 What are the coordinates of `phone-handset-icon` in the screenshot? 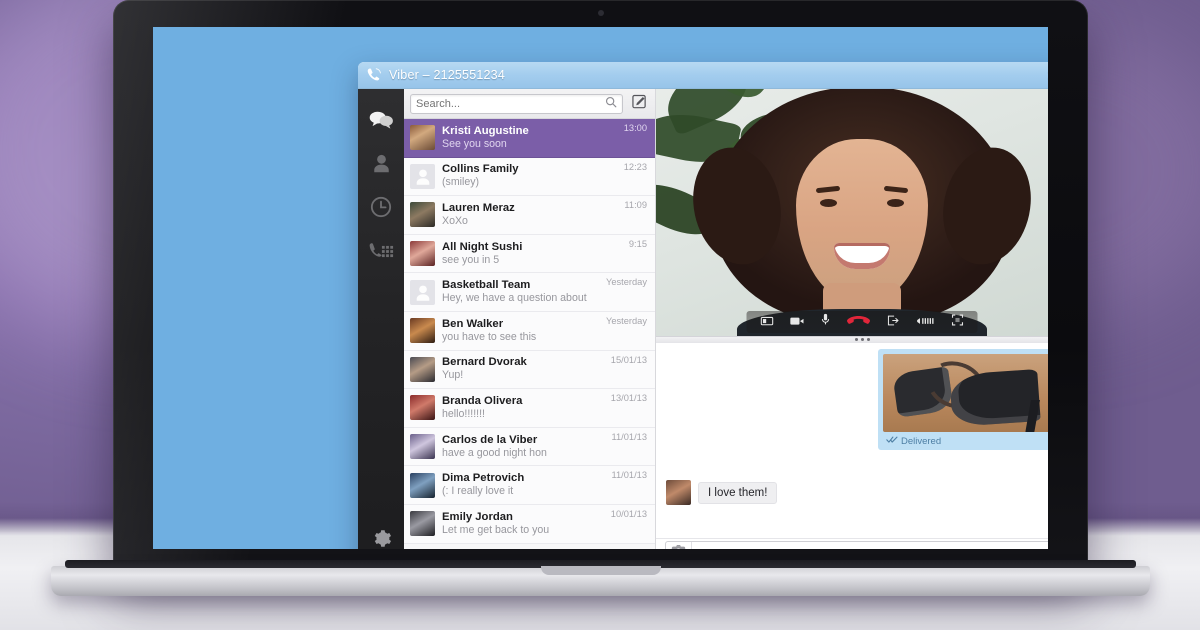 It's located at (374, 75).